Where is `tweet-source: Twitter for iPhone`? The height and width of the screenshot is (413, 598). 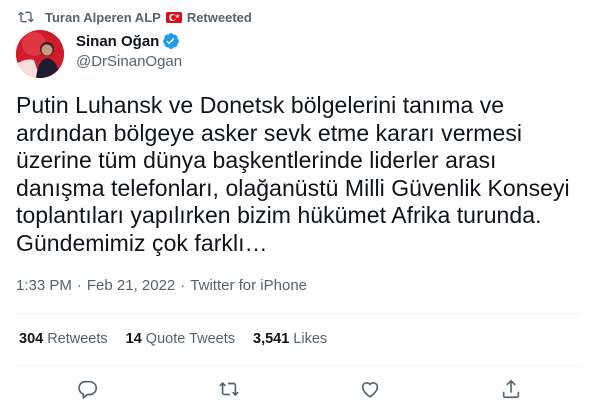 tweet-source: Twitter for iPhone is located at coordinates (248, 285).